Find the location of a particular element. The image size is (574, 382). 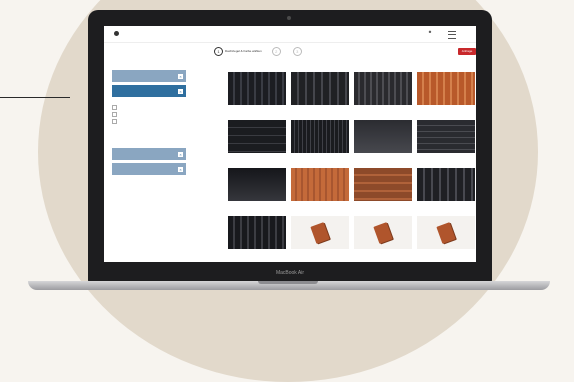

callout-line is located at coordinates (35, 97).